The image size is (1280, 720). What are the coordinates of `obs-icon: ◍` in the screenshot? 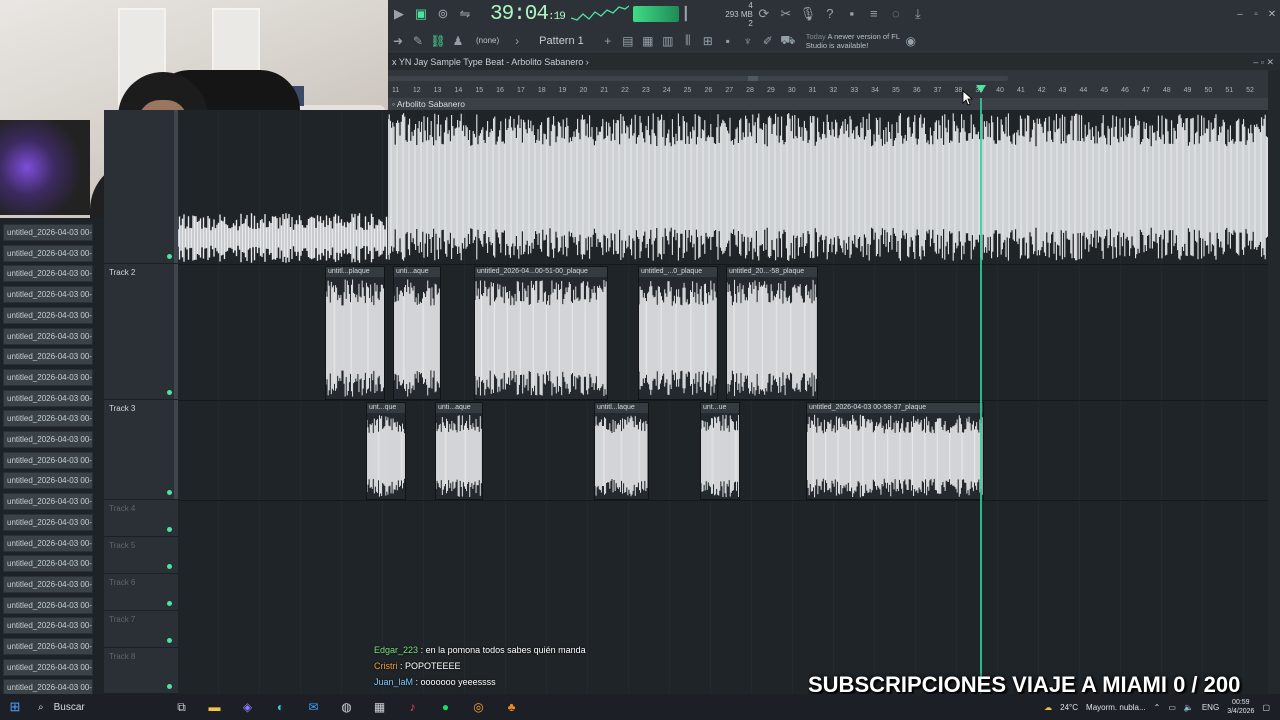 It's located at (346, 707).